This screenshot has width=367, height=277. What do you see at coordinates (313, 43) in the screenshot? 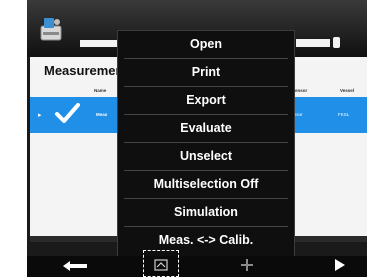
I see `header-status-bar-right` at bounding box center [313, 43].